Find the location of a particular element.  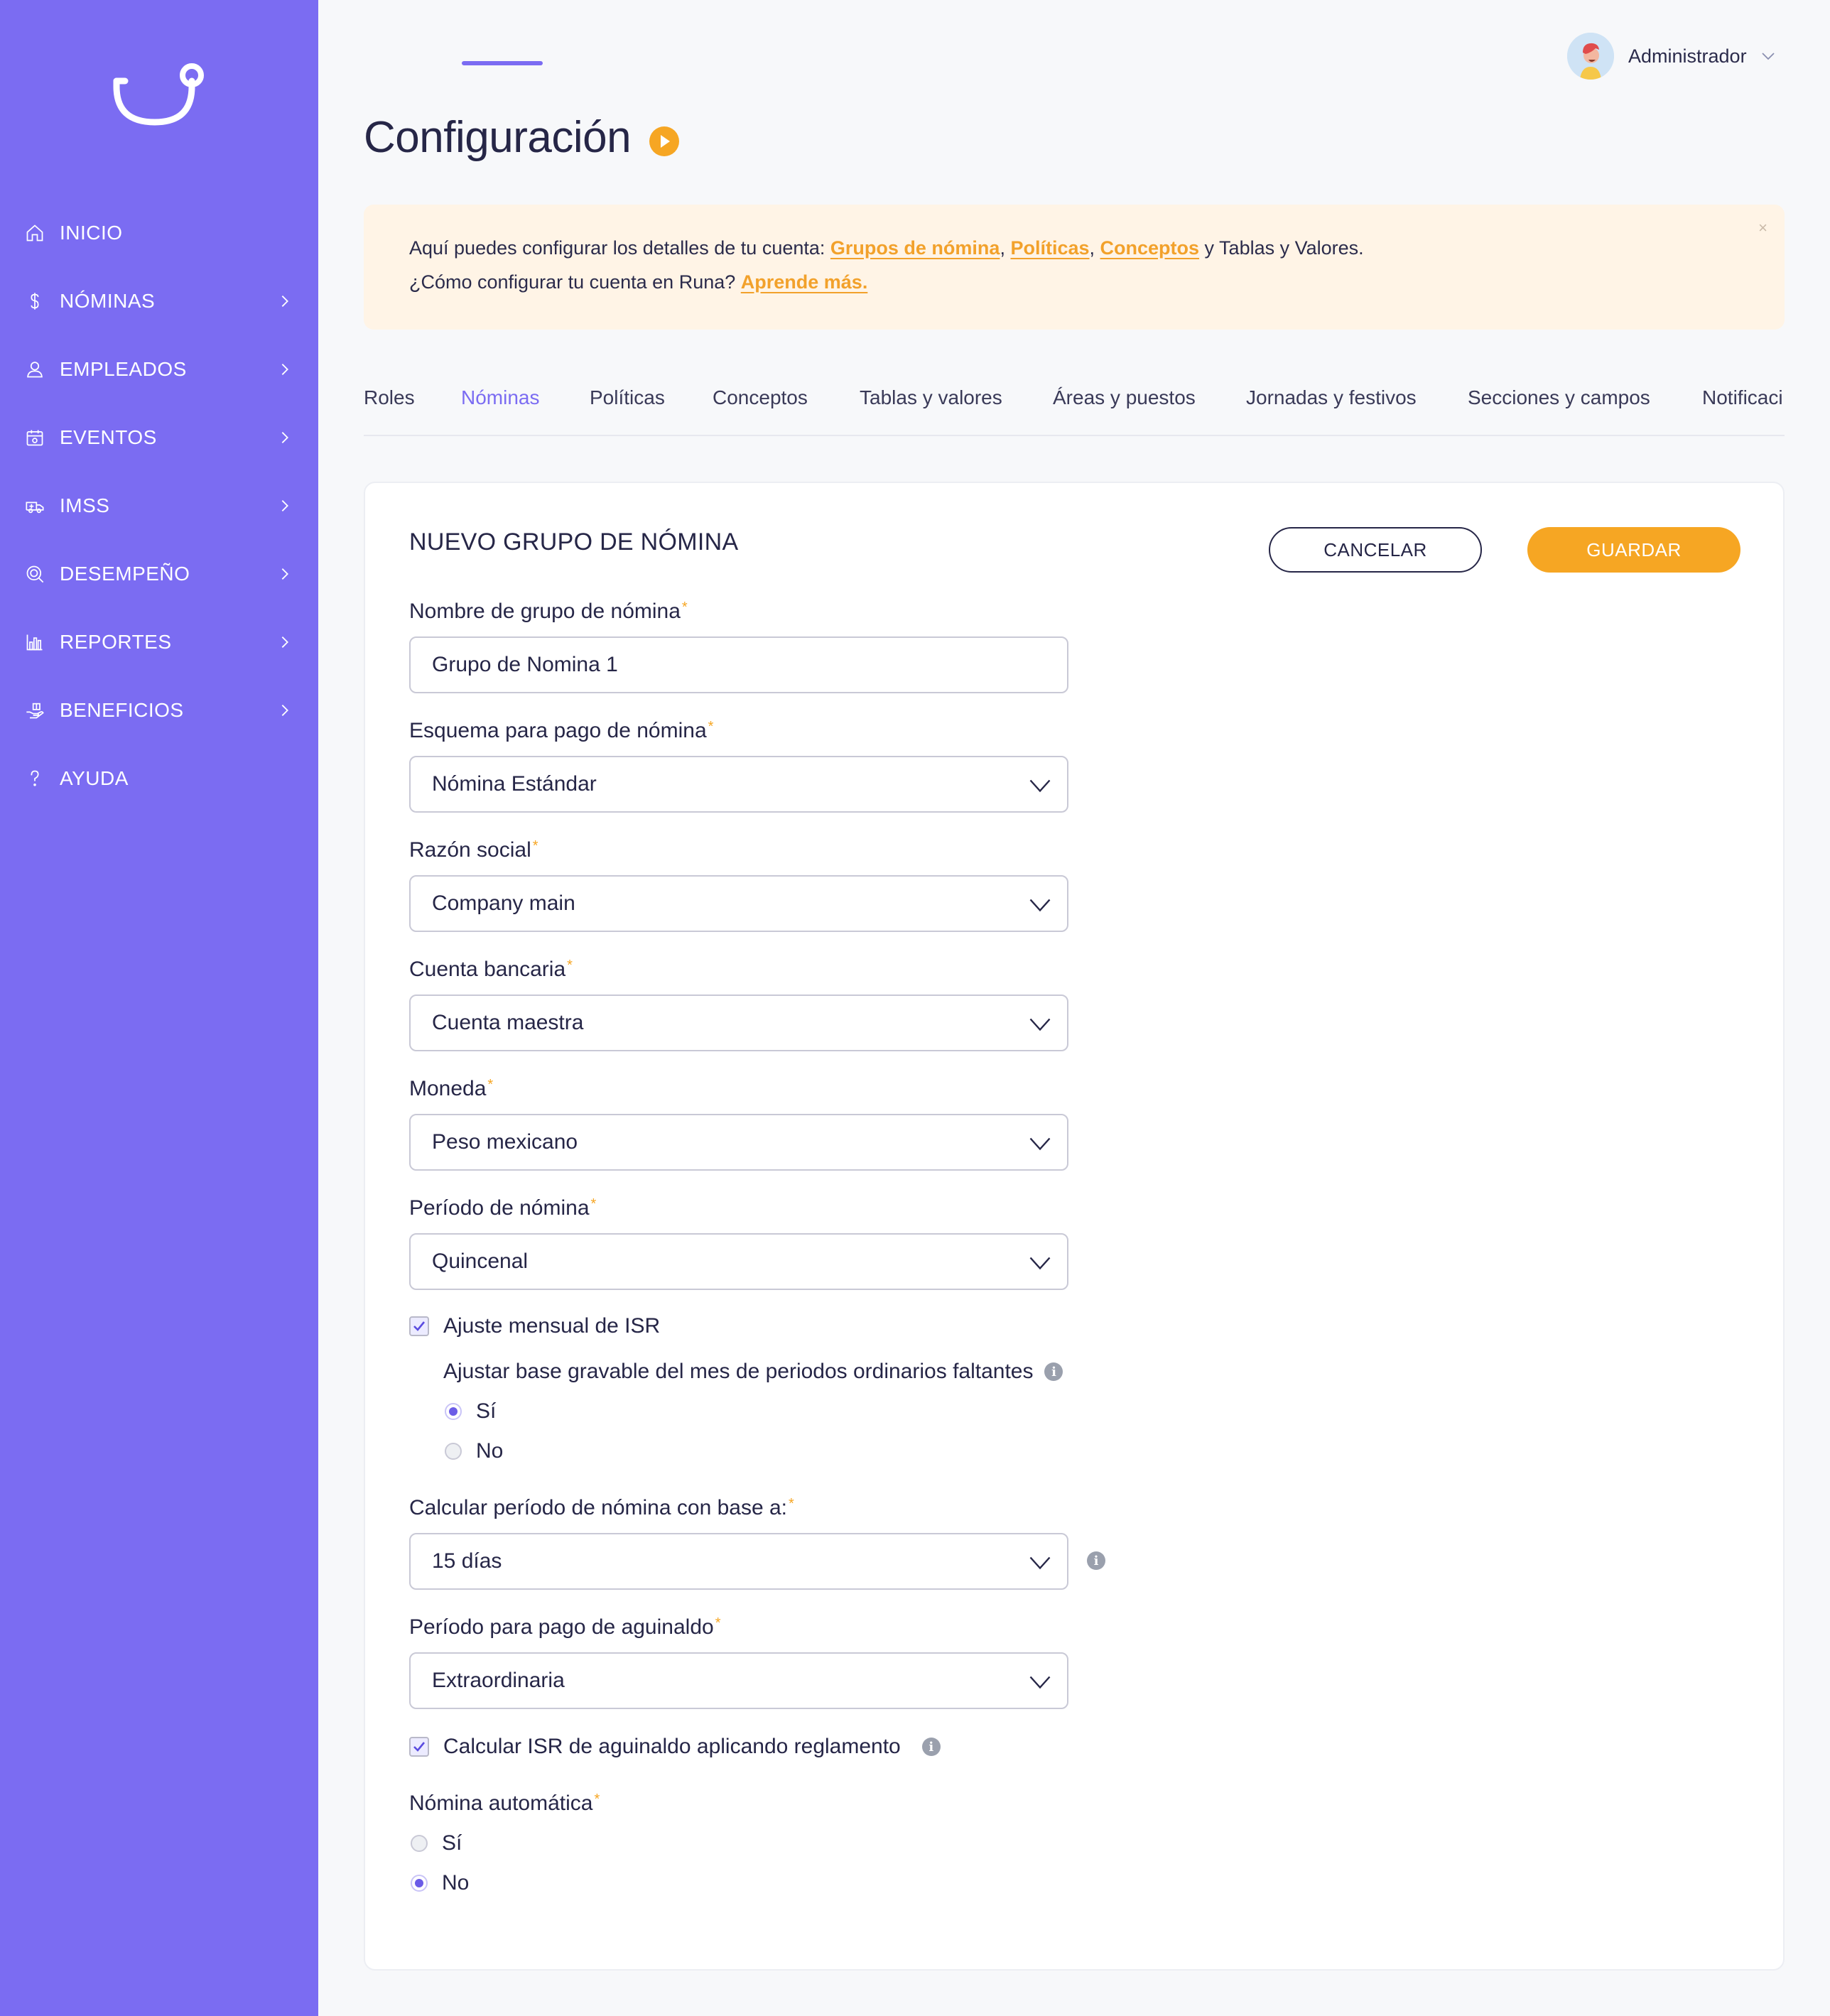

tab-jornadas-y-festivos: Jornadas y festivos is located at coordinates (1331, 398).